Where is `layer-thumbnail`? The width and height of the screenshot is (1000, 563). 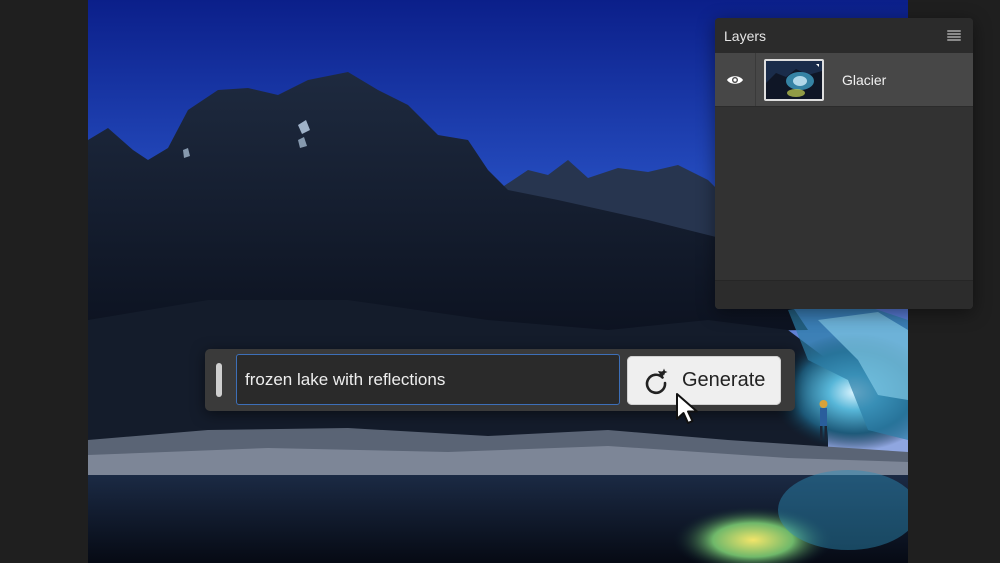 layer-thumbnail is located at coordinates (794, 79).